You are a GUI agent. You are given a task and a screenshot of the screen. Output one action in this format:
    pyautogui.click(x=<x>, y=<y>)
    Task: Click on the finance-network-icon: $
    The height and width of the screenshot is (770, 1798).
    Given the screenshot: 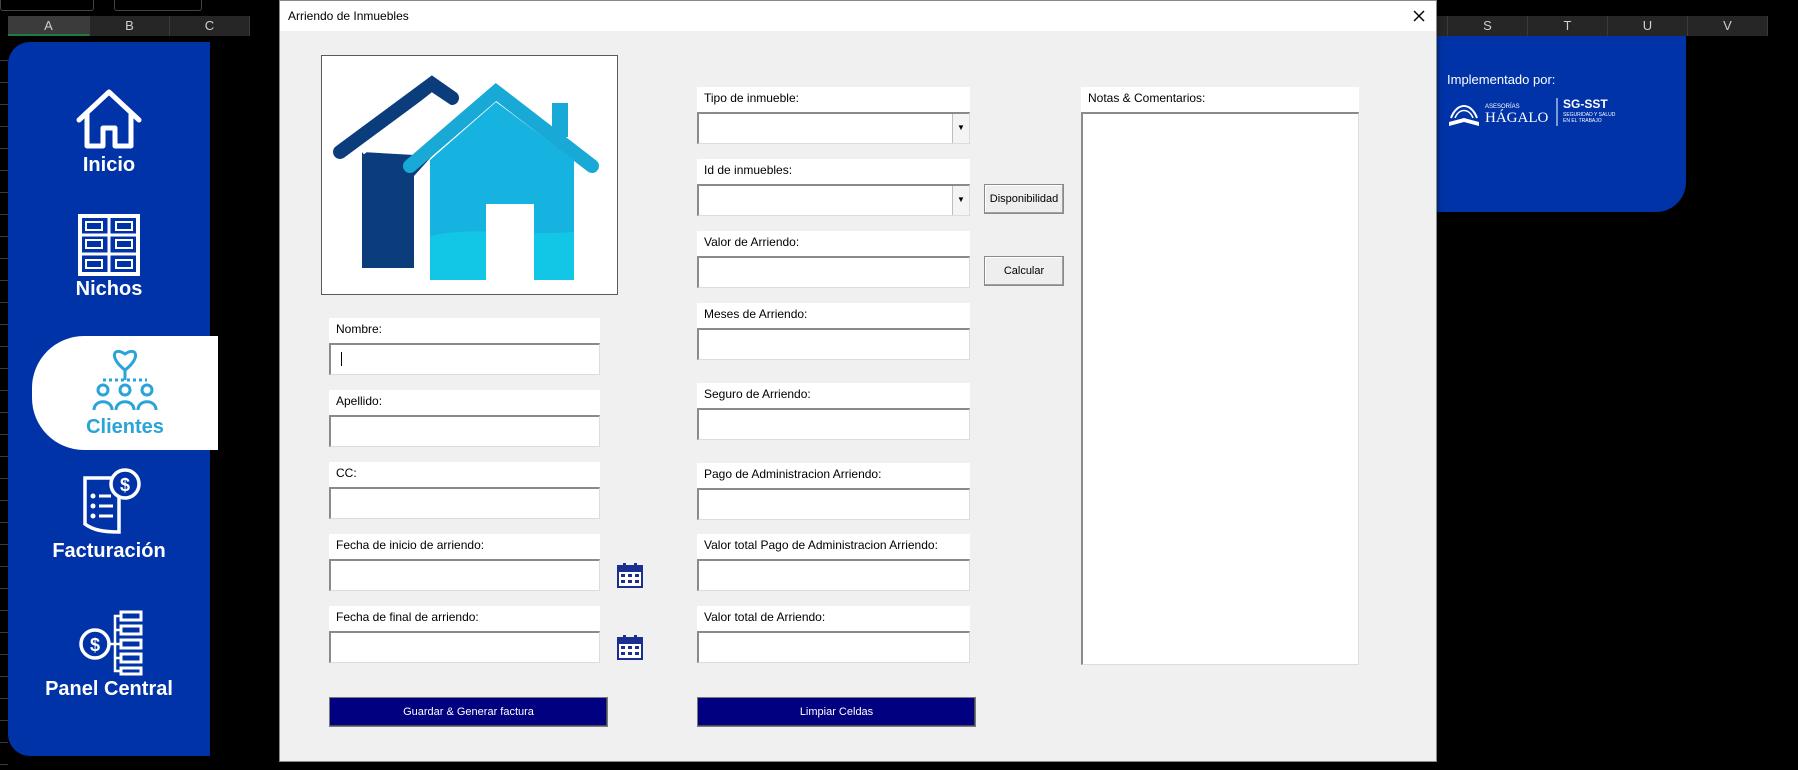 What is the action you would take?
    pyautogui.click(x=111, y=643)
    